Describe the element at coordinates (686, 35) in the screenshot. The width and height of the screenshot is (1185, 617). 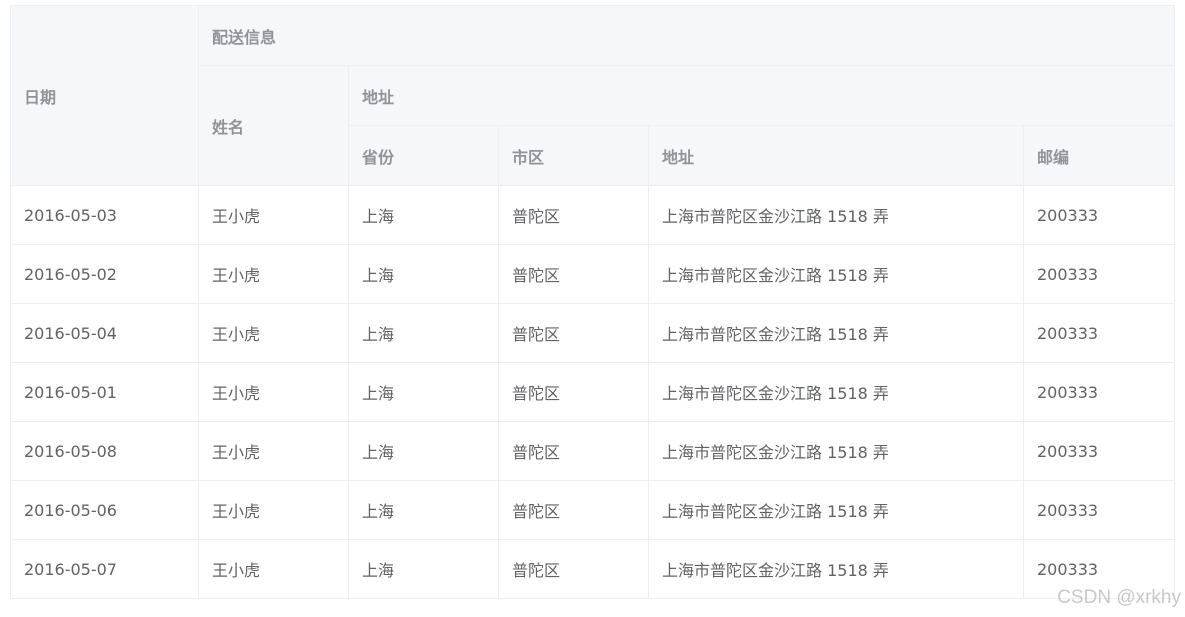
I see `header-shipping-group: 配送信息` at that location.